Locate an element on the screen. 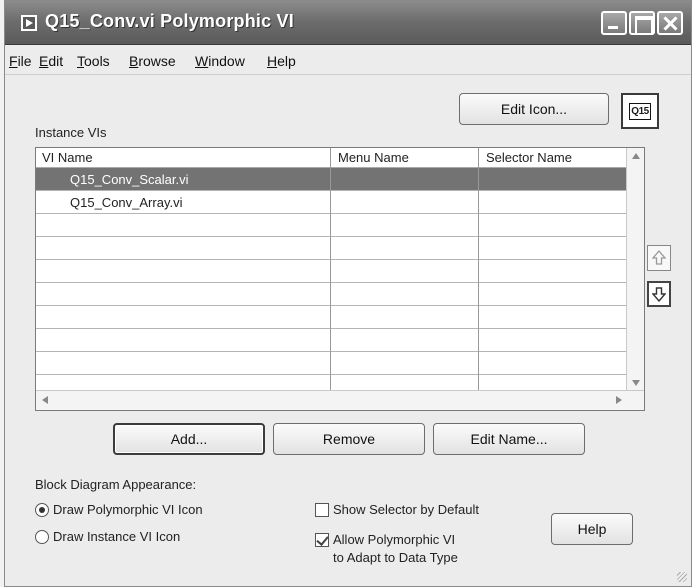 The width and height of the screenshot is (692, 587). menu-edit: Edit is located at coordinates (51, 61).